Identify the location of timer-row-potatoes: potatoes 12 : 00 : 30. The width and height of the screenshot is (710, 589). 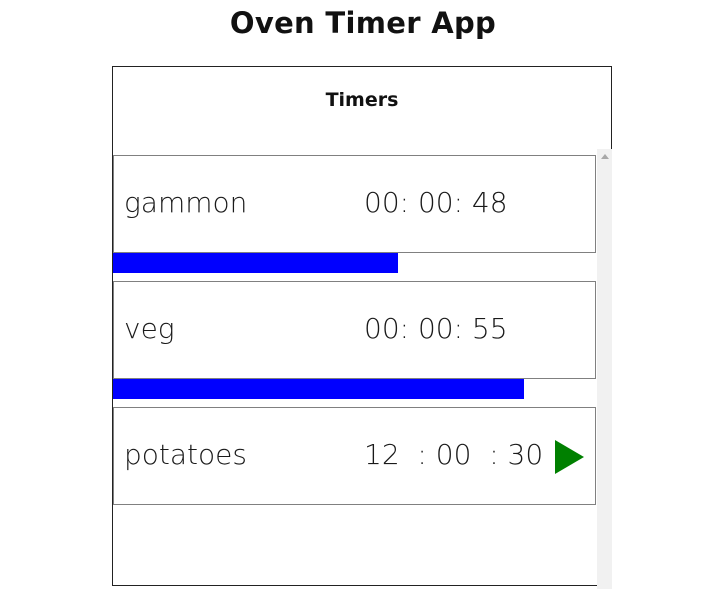
(354, 456).